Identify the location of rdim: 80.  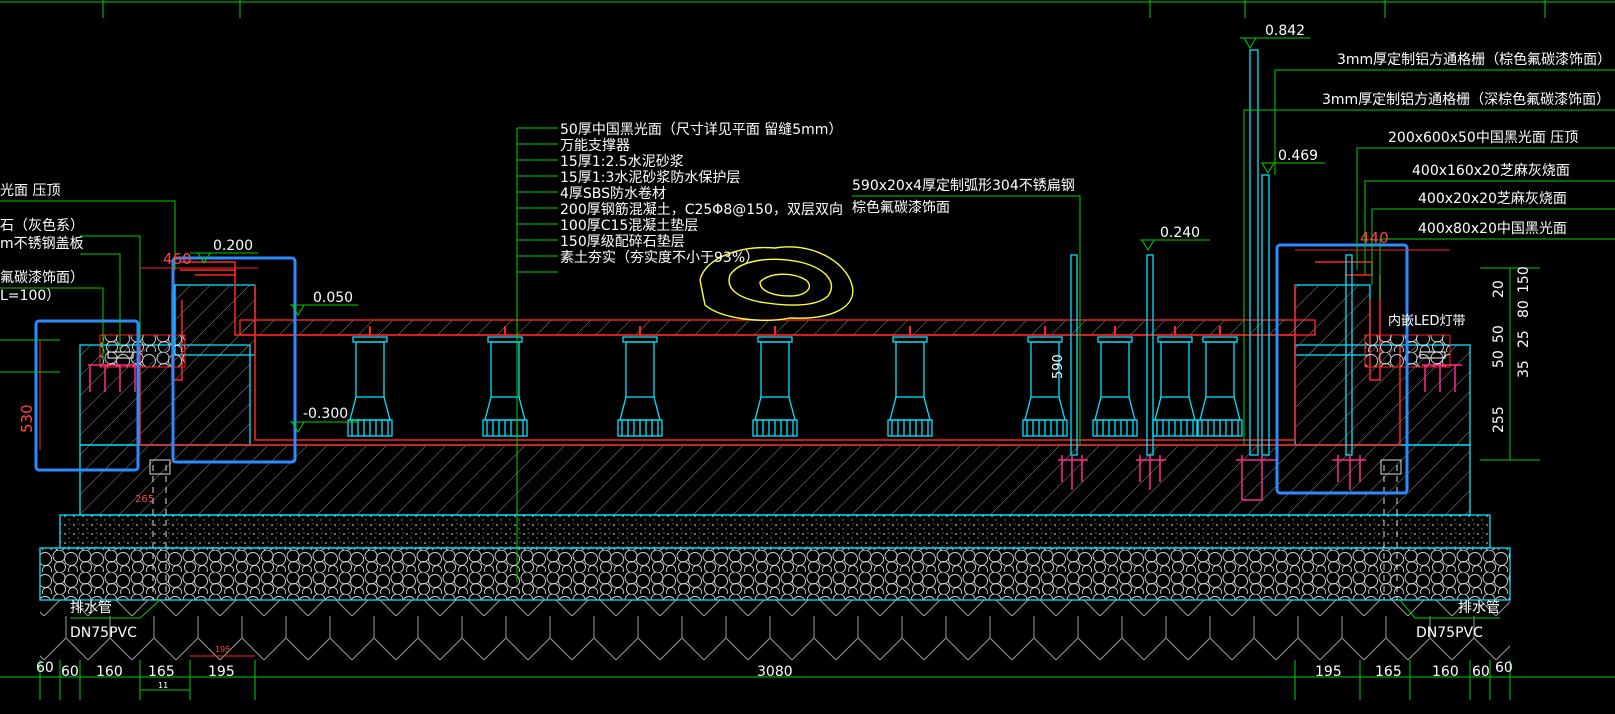
(1524, 309).